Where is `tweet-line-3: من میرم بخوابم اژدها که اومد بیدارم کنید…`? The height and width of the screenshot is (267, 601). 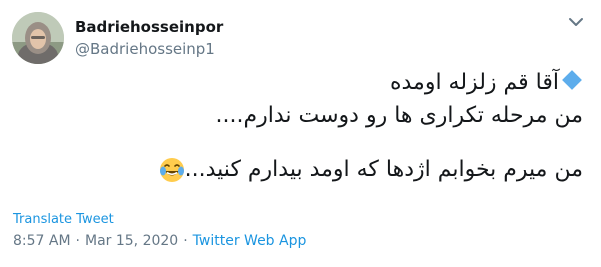
tweet-line-3: من میرم بخوابم اژدها که اومد بیدارم کنید… is located at coordinates (303, 173).